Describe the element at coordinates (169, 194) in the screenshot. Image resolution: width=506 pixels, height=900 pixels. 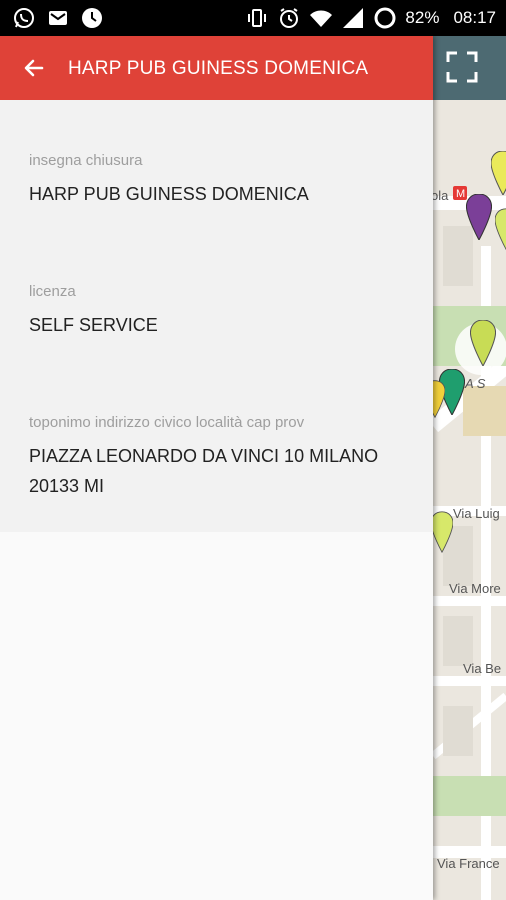
I see `field-value-insegna: HARP PUB GUINESS DOMENICA` at that location.